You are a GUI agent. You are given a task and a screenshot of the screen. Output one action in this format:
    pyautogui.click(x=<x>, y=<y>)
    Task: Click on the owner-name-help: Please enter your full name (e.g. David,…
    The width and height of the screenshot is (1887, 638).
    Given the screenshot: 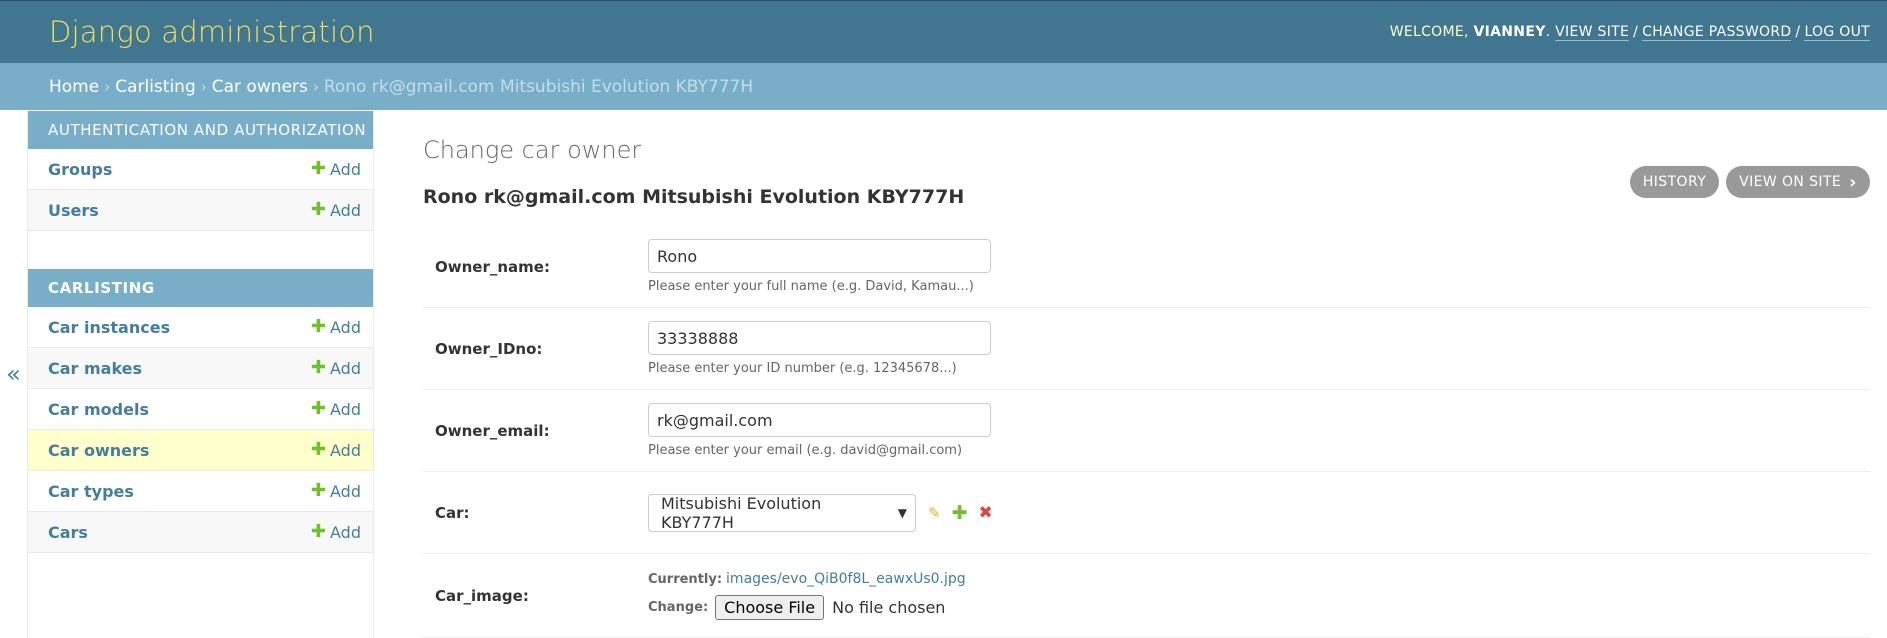 What is the action you would take?
    pyautogui.click(x=811, y=286)
    